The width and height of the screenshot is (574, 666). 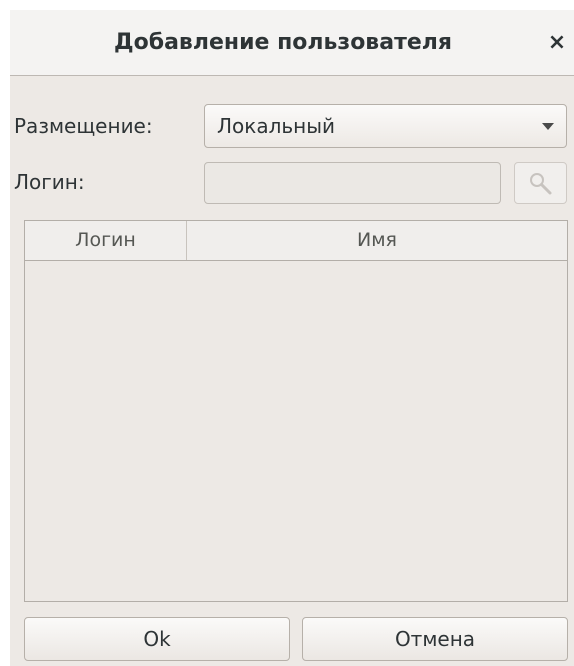 What do you see at coordinates (435, 639) in the screenshot?
I see `cancel-button: Отмена` at bounding box center [435, 639].